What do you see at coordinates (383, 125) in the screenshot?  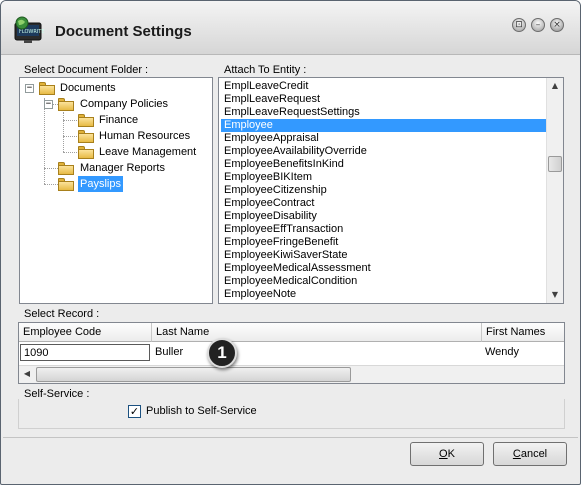 I see `entity-list-item: Employee` at bounding box center [383, 125].